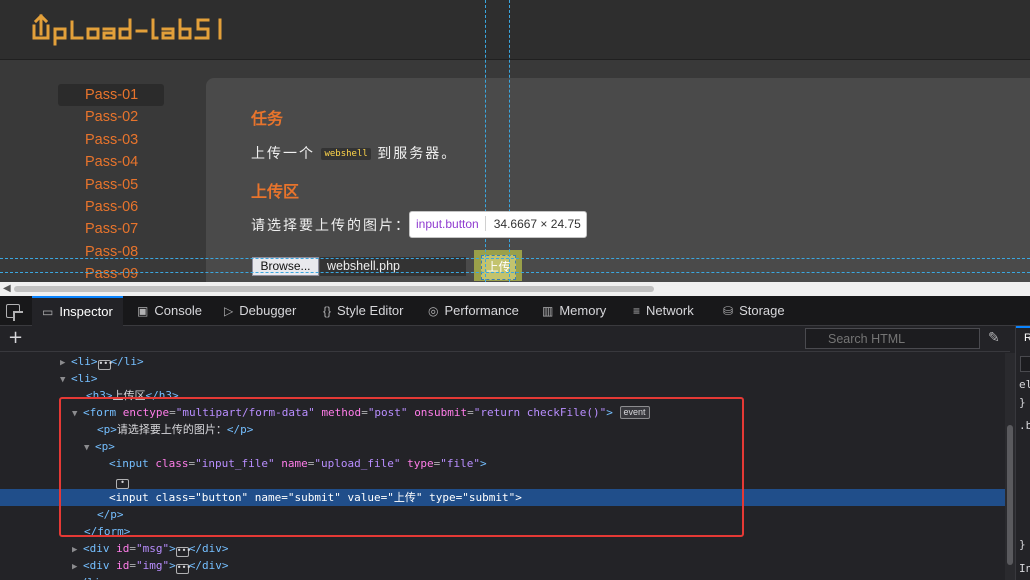 The width and height of the screenshot is (1030, 580). Describe the element at coordinates (122, 484) in the screenshot. I see `whitespace-node-icon: •` at that location.